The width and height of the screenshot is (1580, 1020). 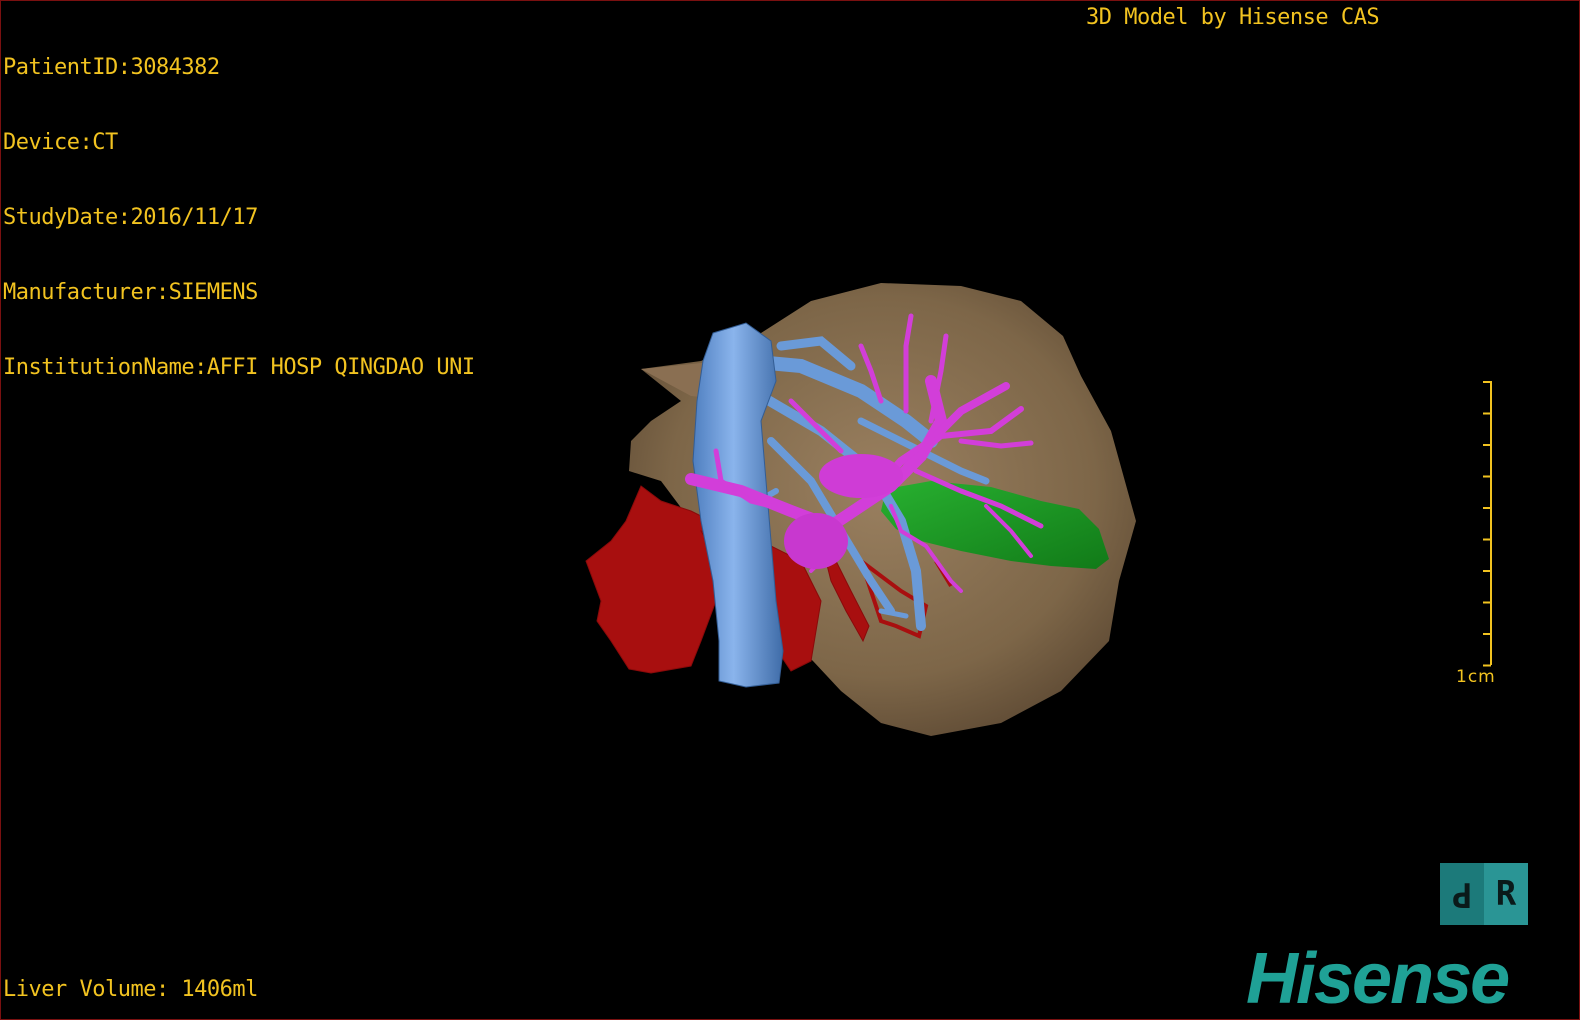 What do you see at coordinates (1476, 677) in the screenshot?
I see `scale-bar-label: 1cm` at bounding box center [1476, 677].